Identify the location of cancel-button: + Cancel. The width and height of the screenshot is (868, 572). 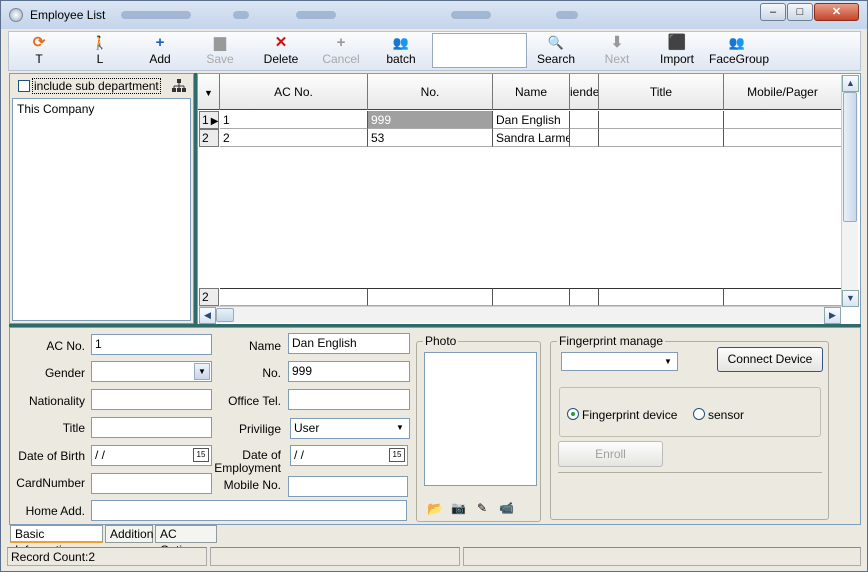
(341, 52).